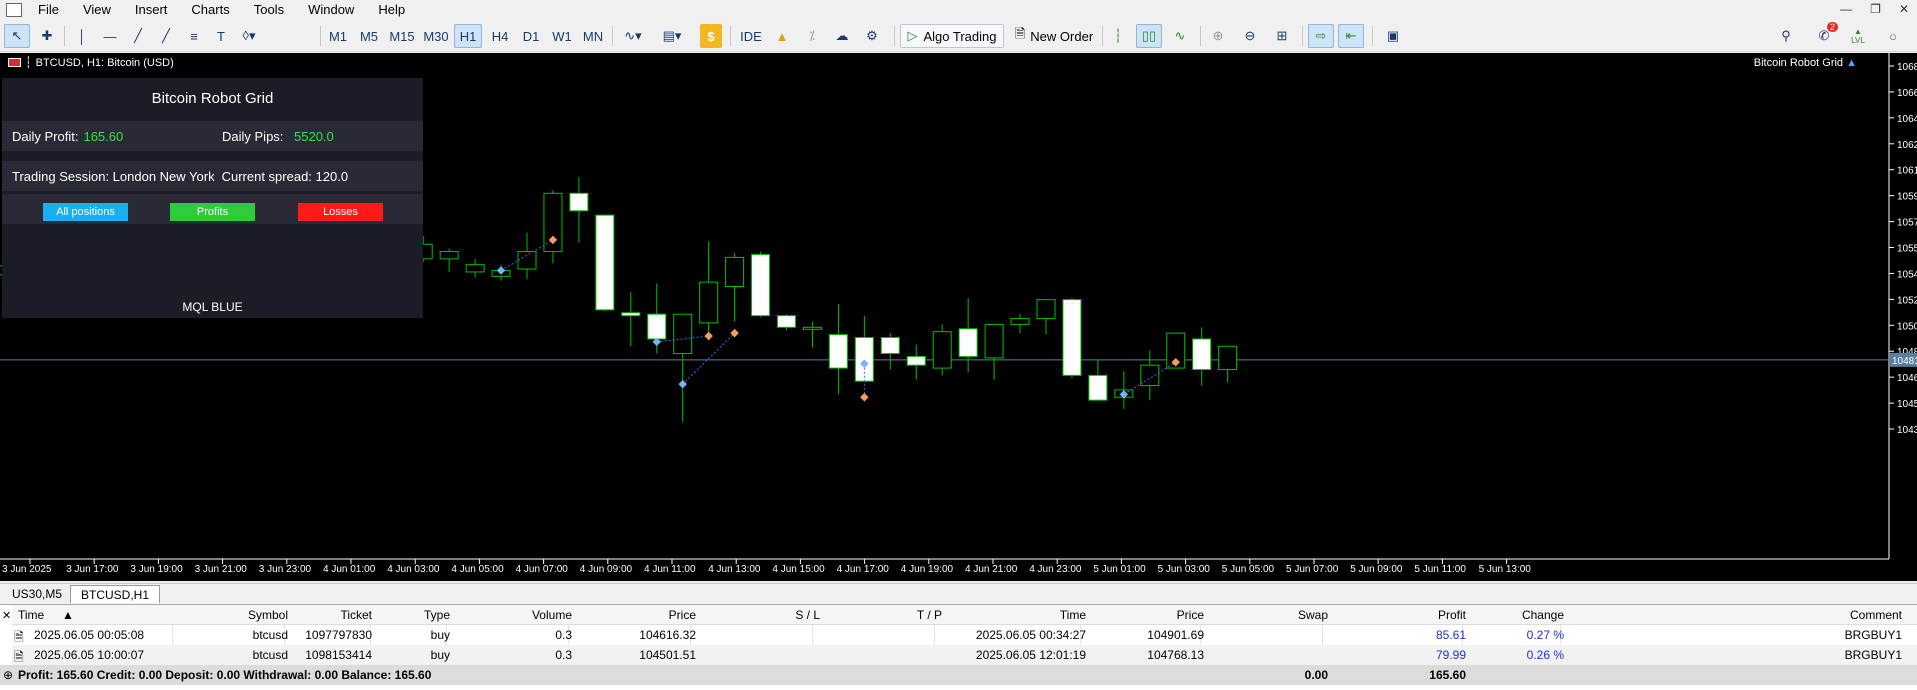 The width and height of the screenshot is (1917, 690). Describe the element at coordinates (338, 36) in the screenshot. I see `tf-m1: M1` at that location.